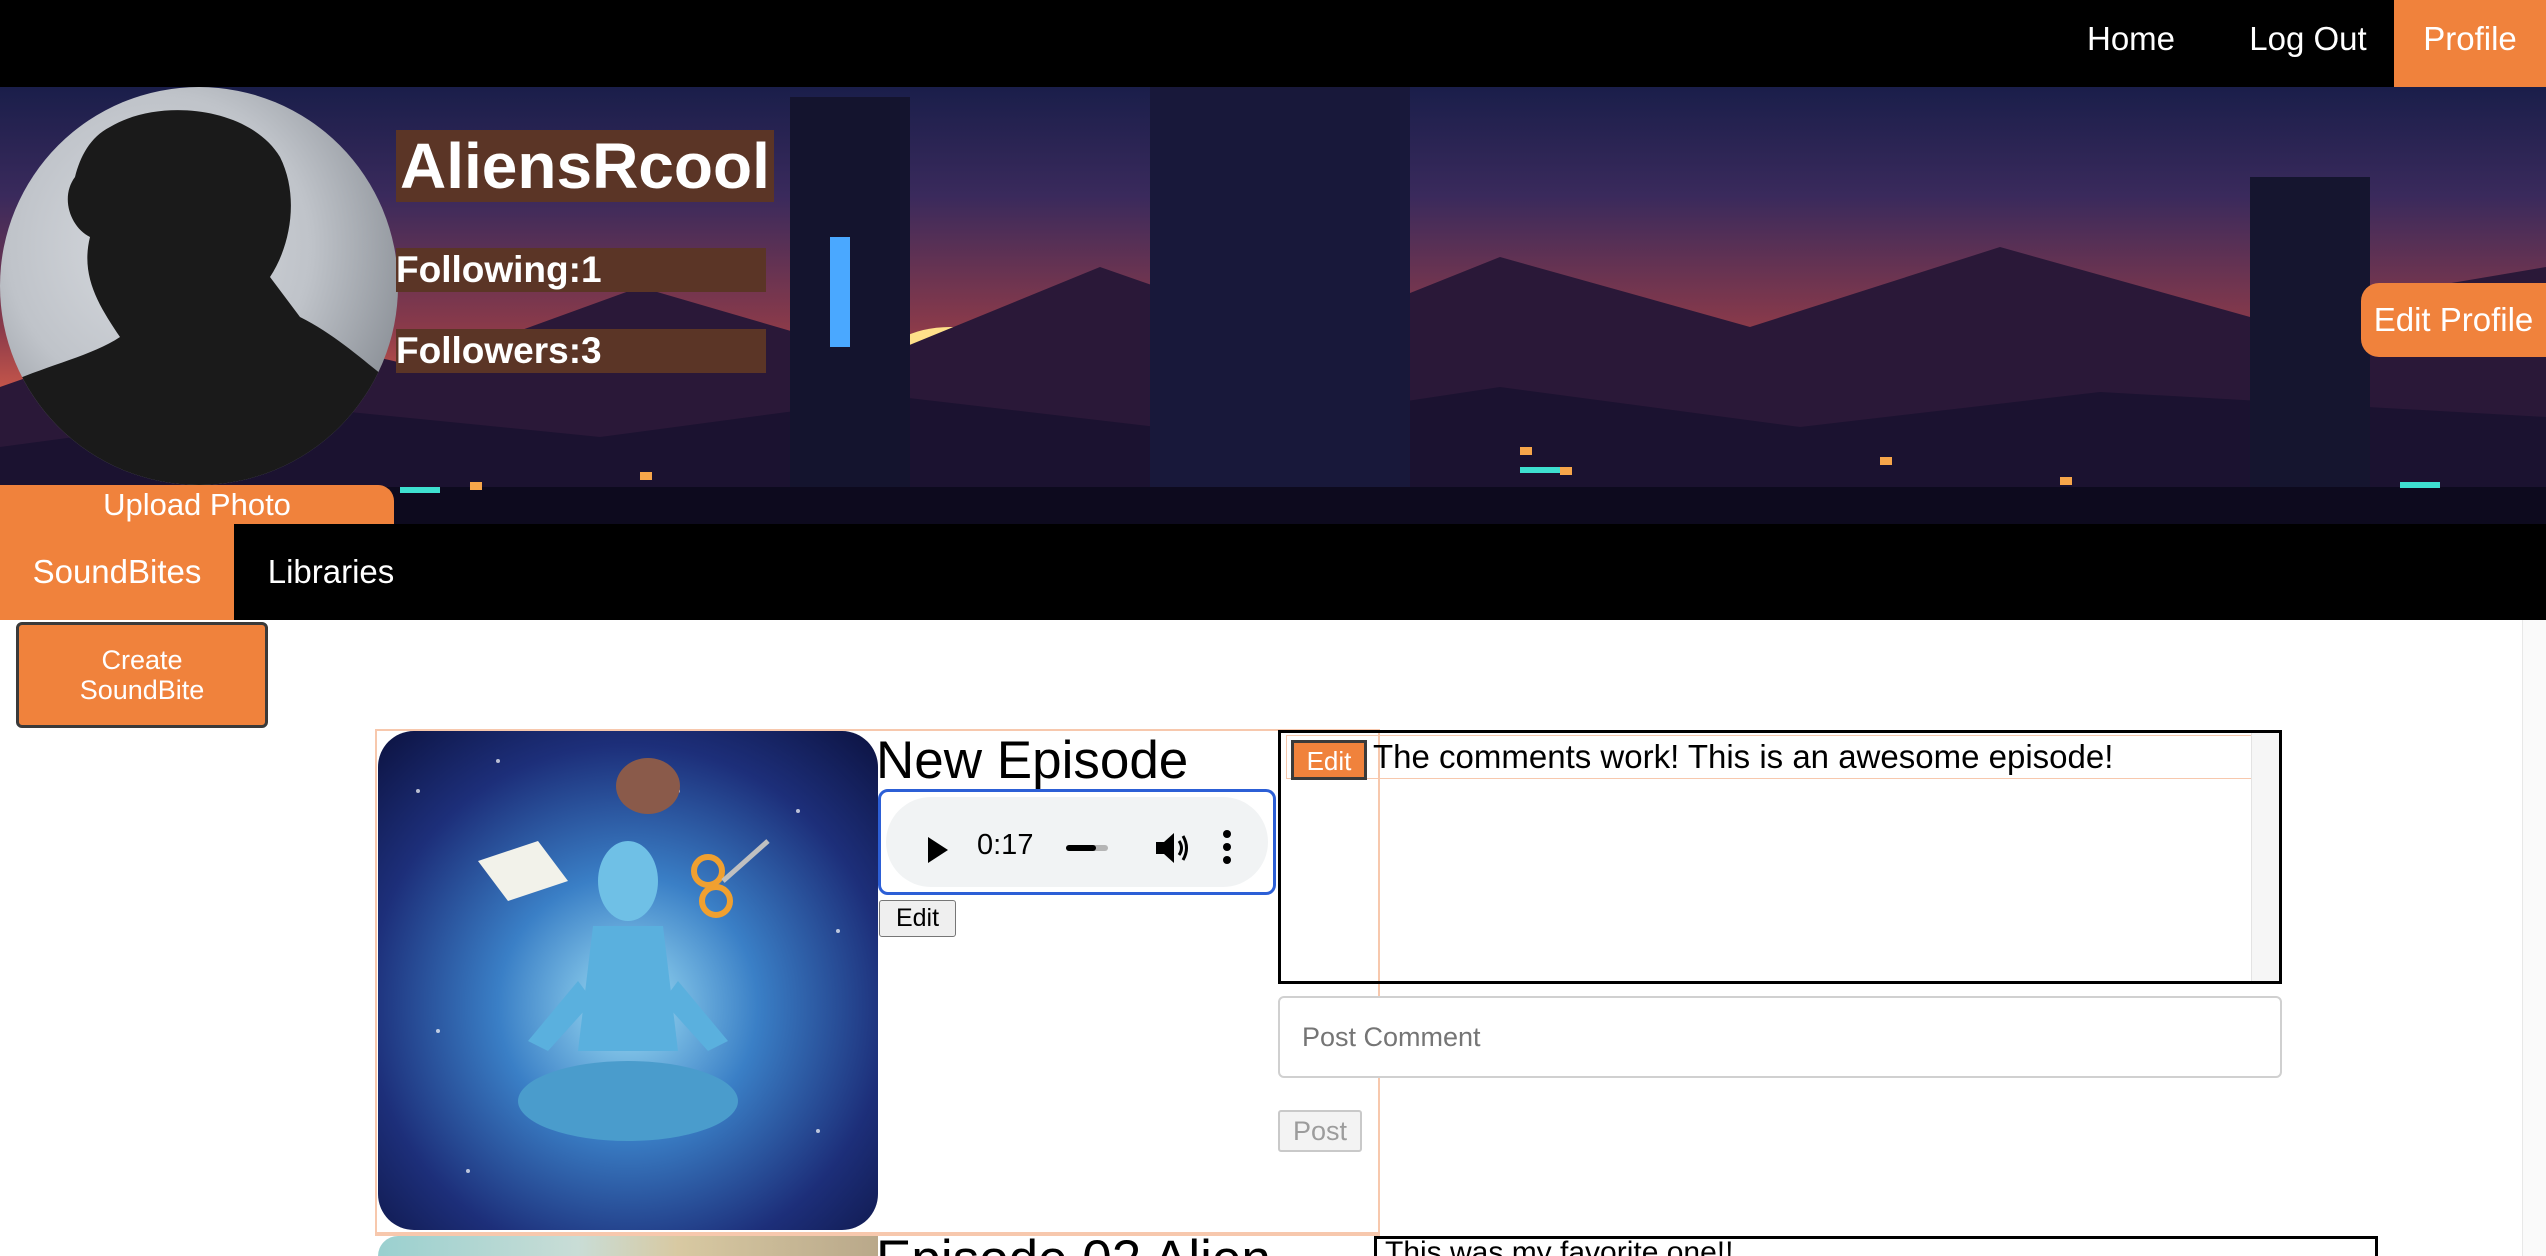 This screenshot has width=2546, height=1256. Describe the element at coordinates (142, 675) in the screenshot. I see `create-soundbite-button: Create SoundBite` at that location.